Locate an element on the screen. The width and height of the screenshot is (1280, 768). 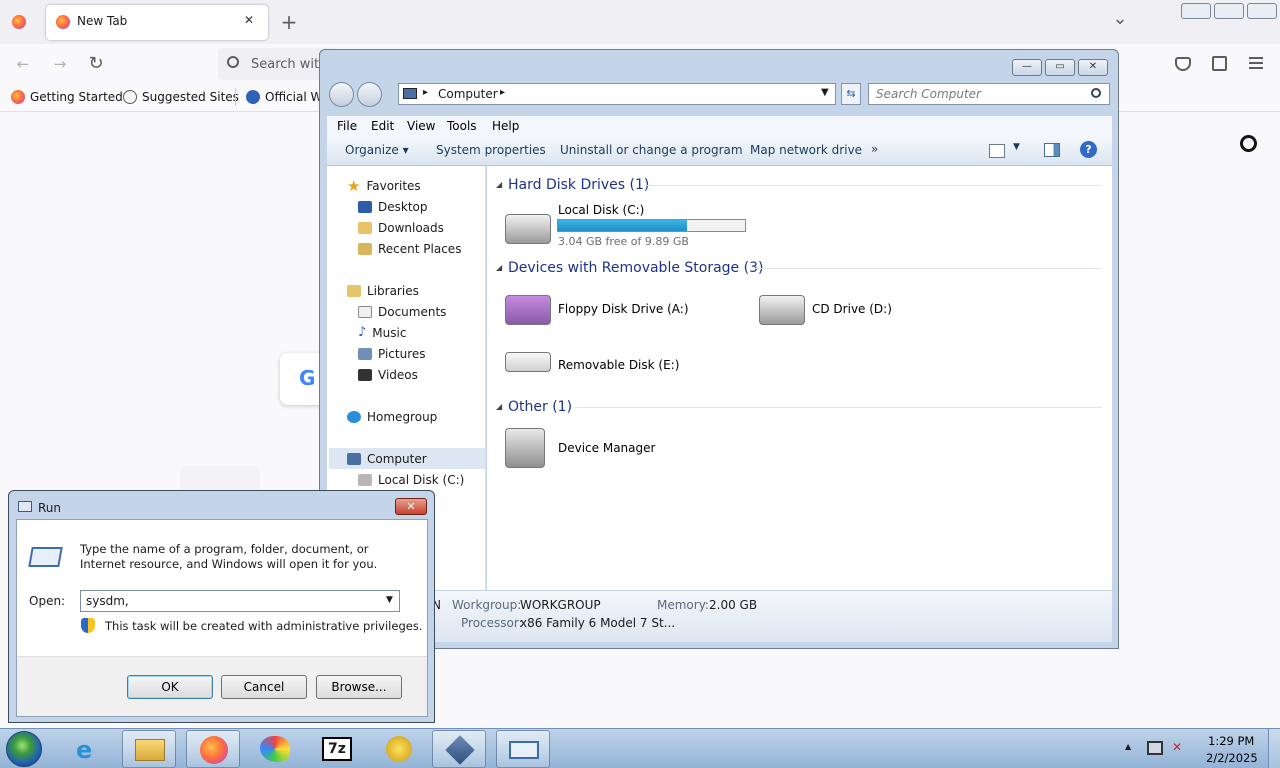
tab-list-button: ⌄ is located at coordinates (1120, 19).